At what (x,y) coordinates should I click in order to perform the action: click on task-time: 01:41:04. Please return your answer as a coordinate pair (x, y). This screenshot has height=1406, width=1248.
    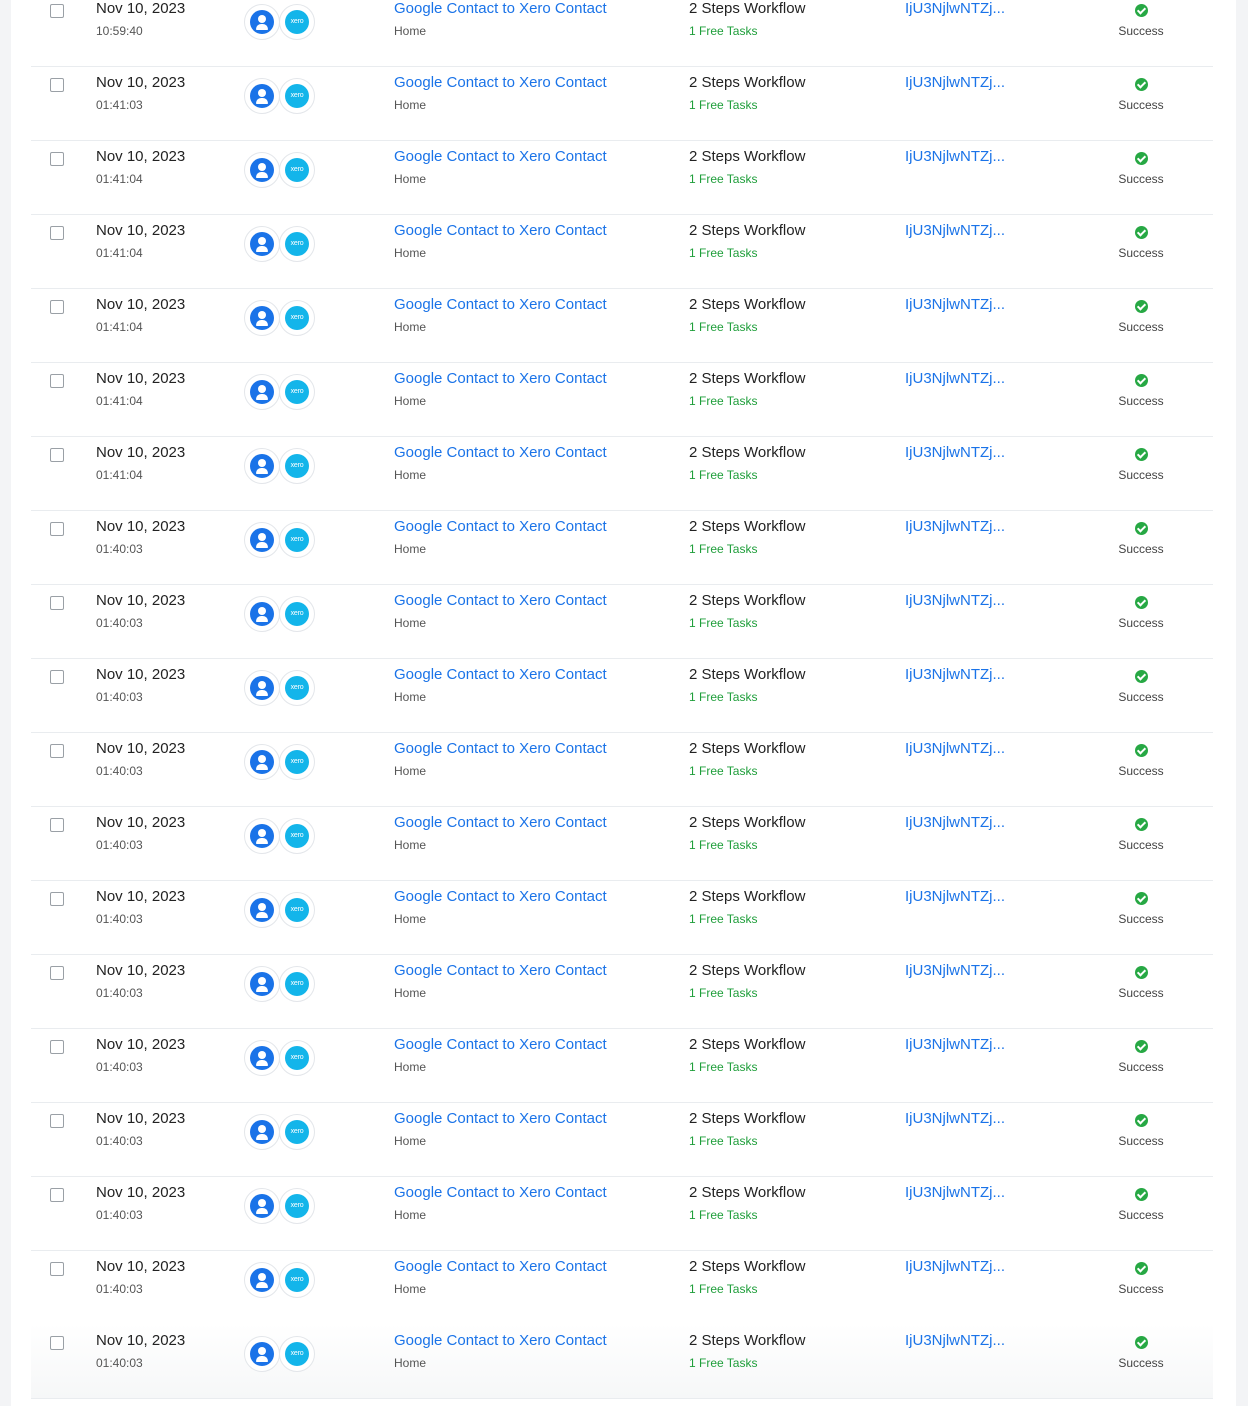
    Looking at the image, I should click on (119, 253).